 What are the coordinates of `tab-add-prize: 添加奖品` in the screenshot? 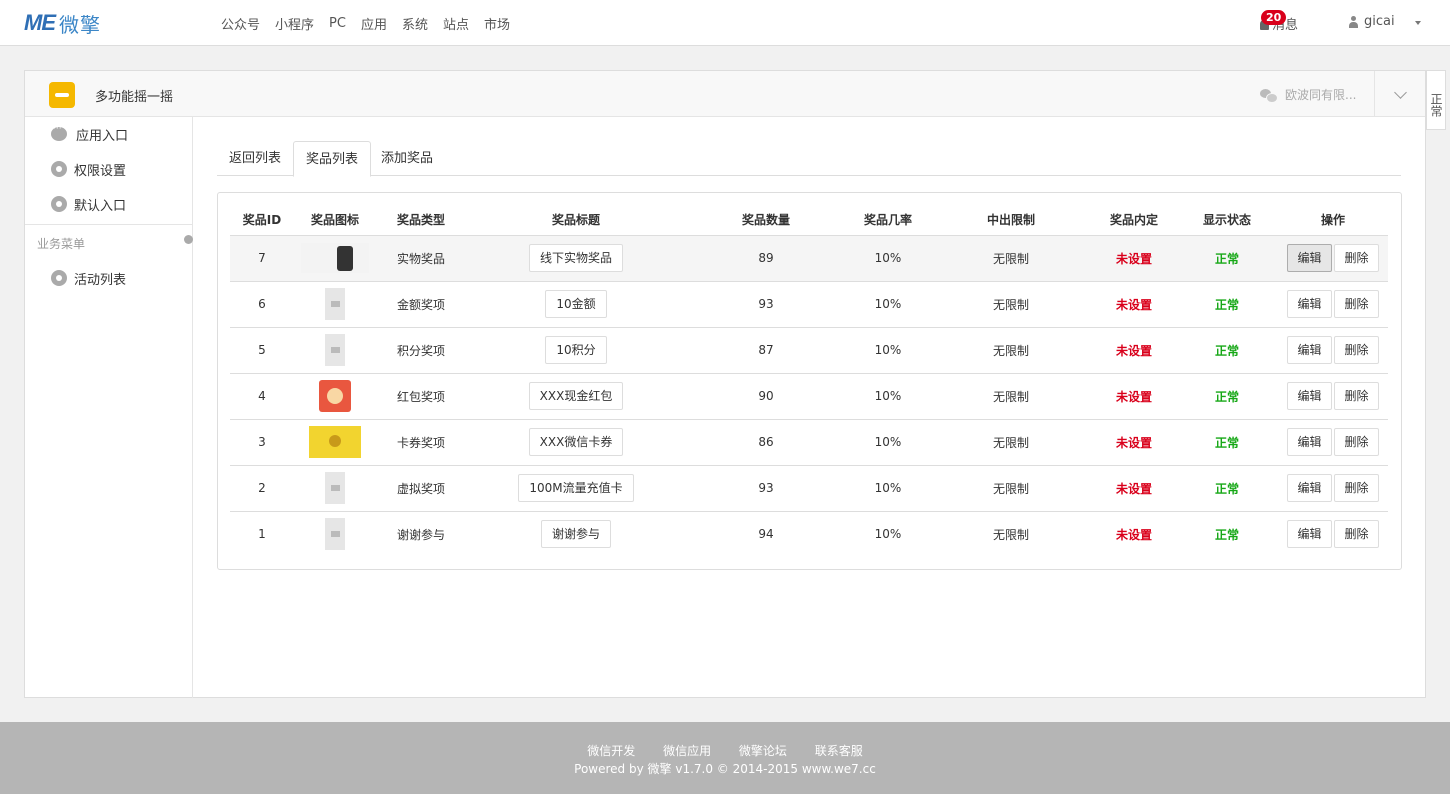 It's located at (407, 158).